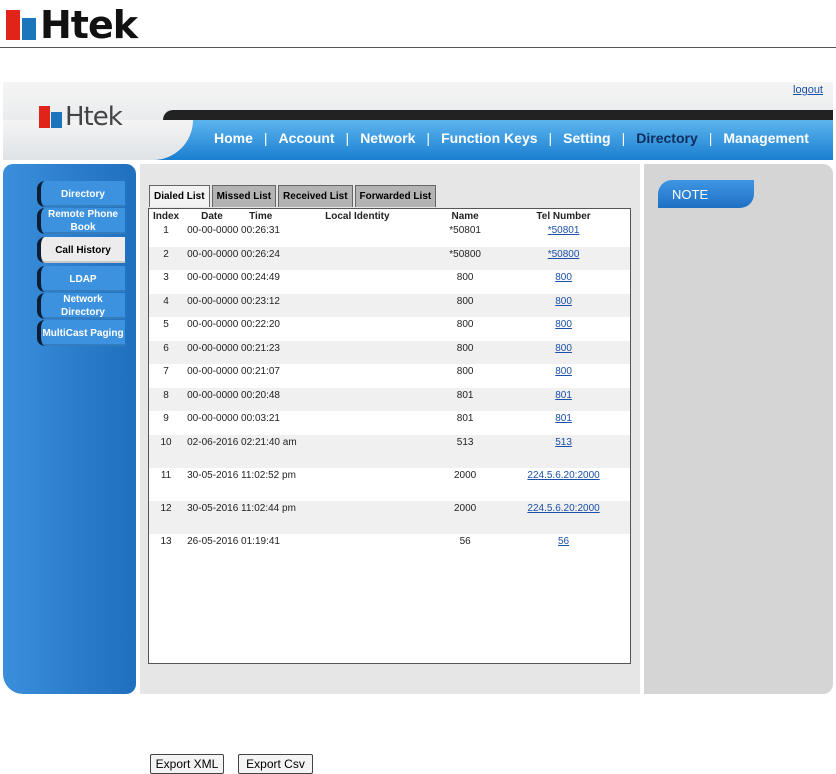 The image size is (836, 774). What do you see at coordinates (233, 138) in the screenshot?
I see `nav-home: Home` at bounding box center [233, 138].